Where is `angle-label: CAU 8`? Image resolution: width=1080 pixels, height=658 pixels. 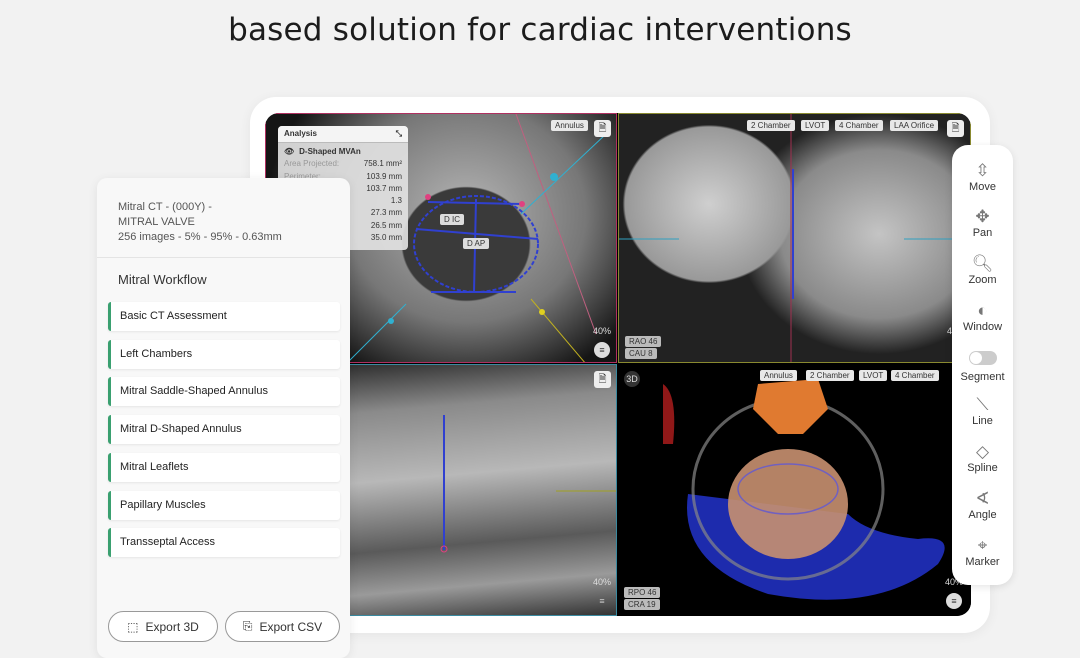 angle-label: CAU 8 is located at coordinates (641, 353).